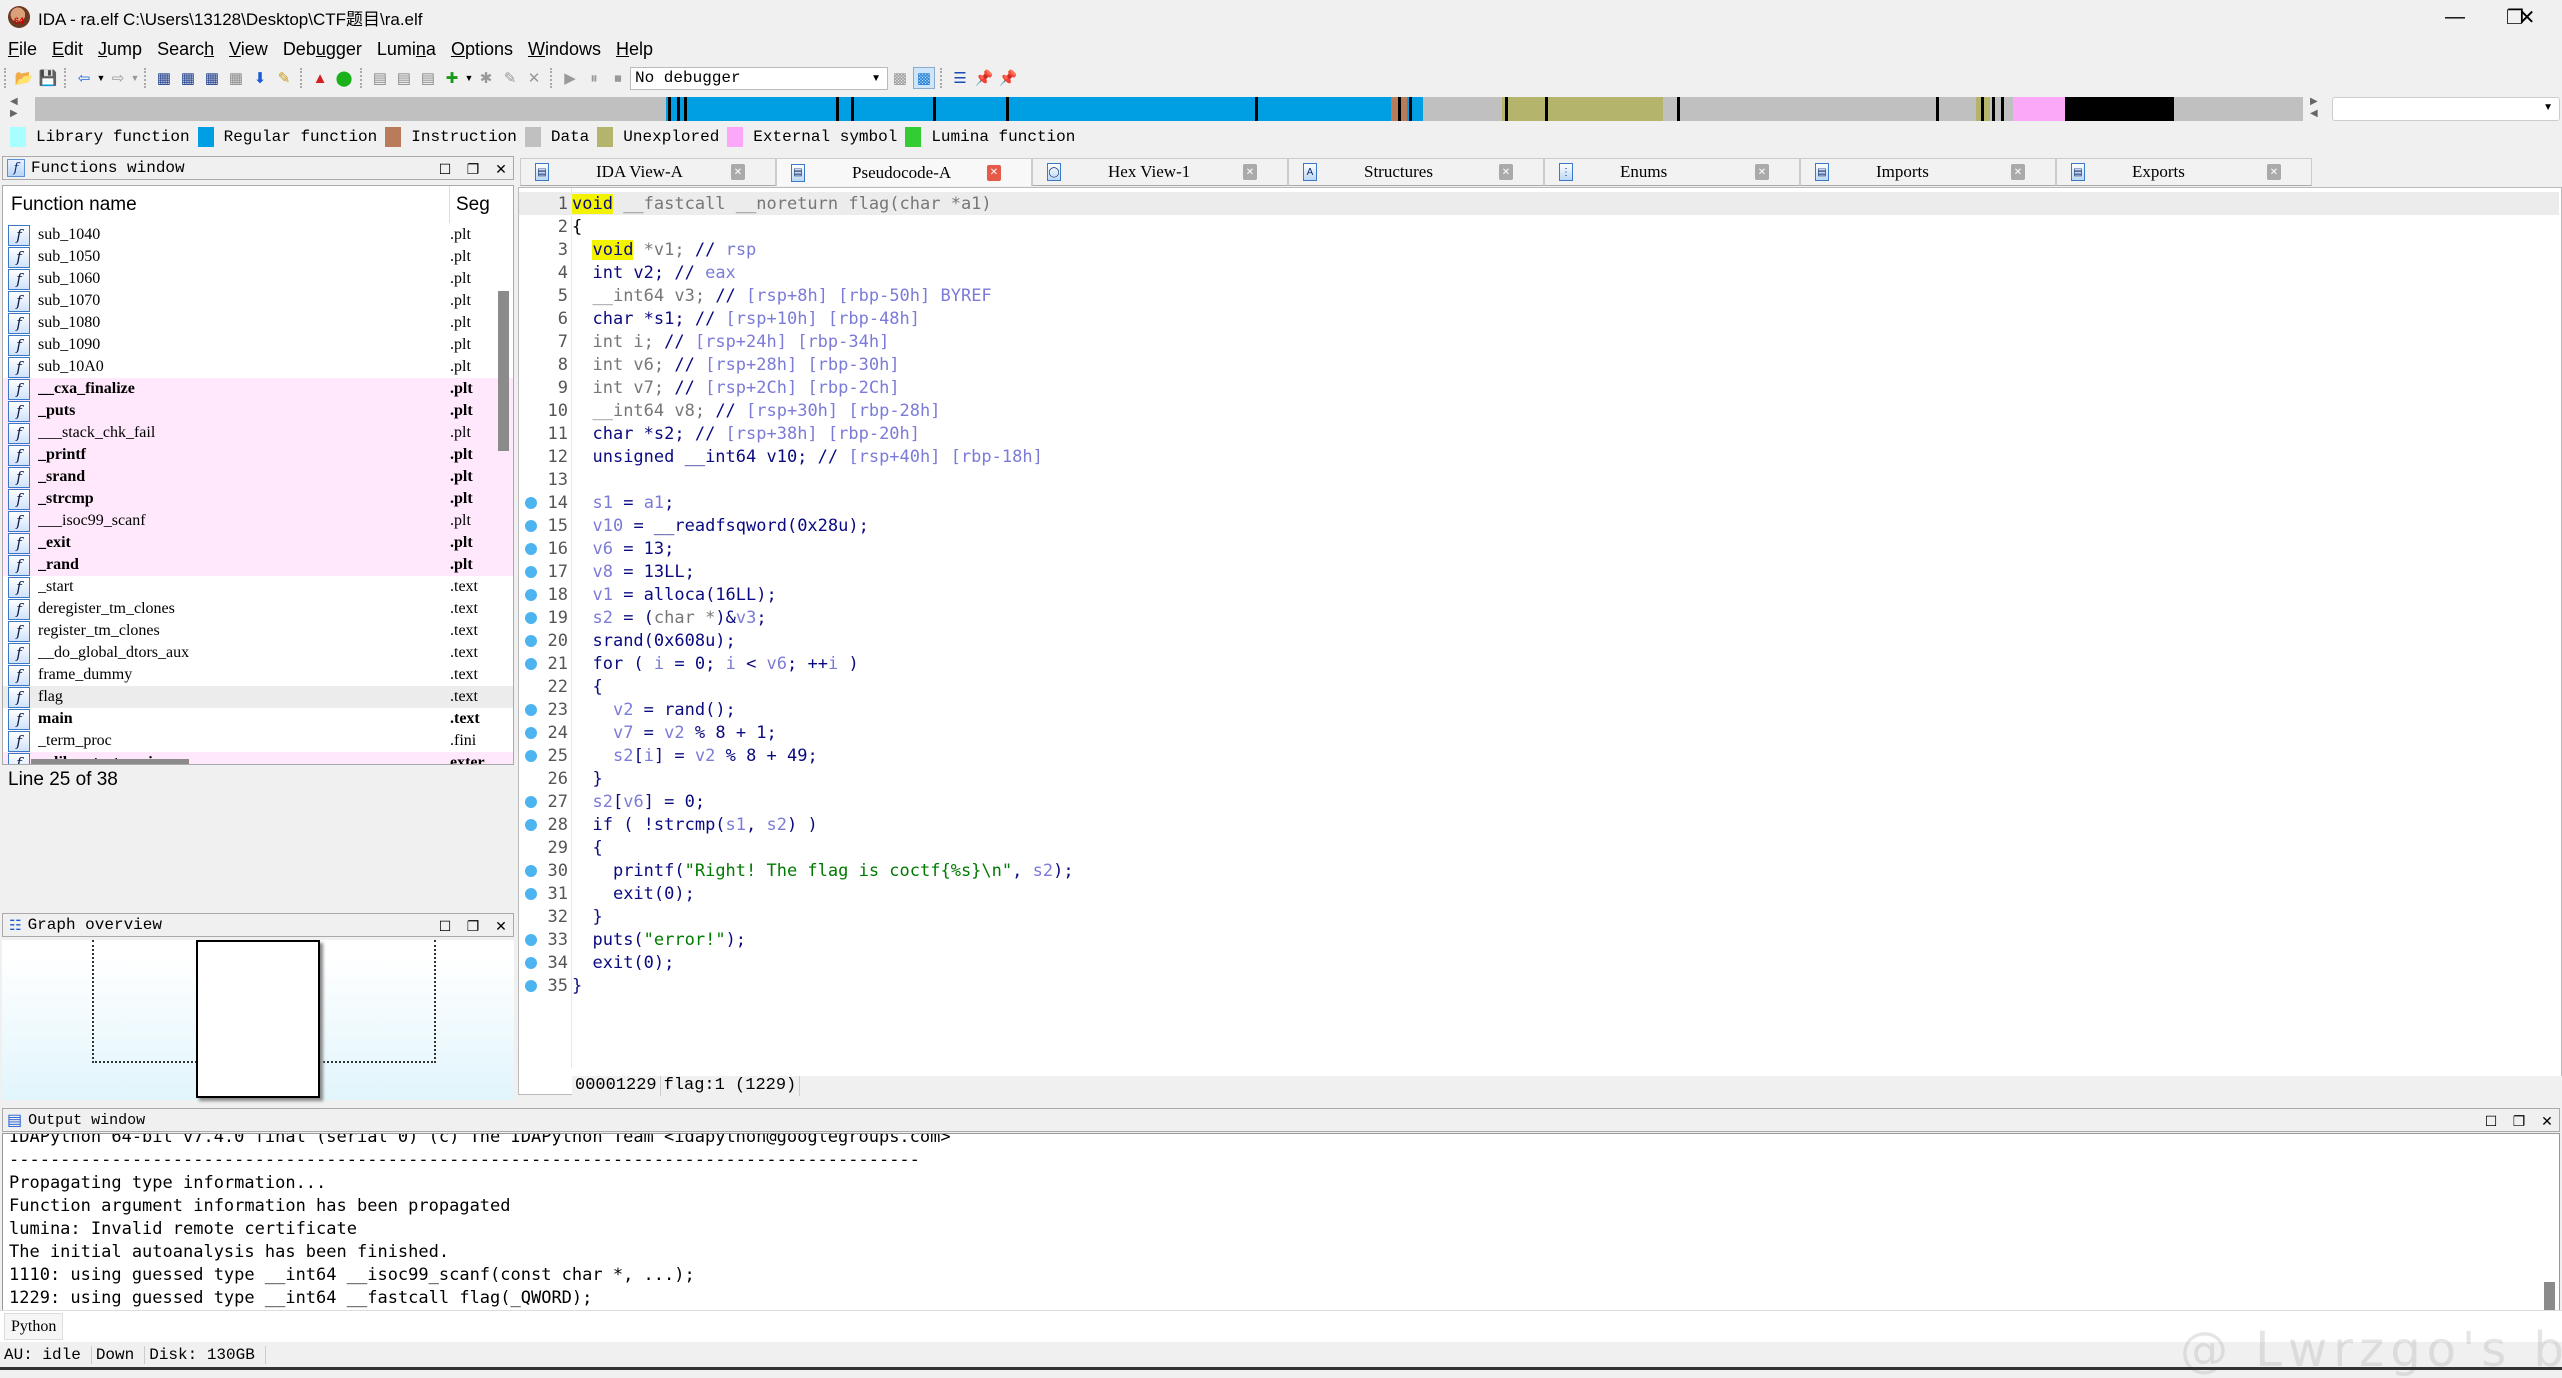 The width and height of the screenshot is (2562, 1378). What do you see at coordinates (634, 49) in the screenshot?
I see `menu-help: Help` at bounding box center [634, 49].